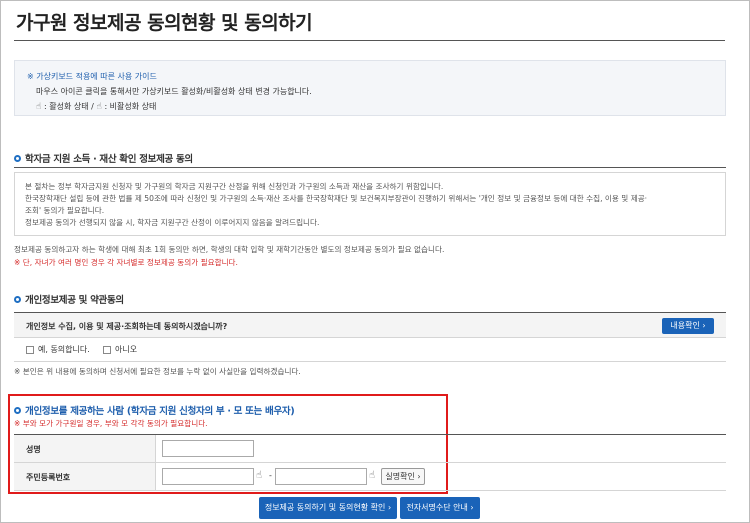 This screenshot has height=523, width=750. What do you see at coordinates (370, 325) in the screenshot?
I see `privacy-question-row: 개인정보 수집, 이용 및 제공·조회하는데 동의하시겠습니까? 내용확인 ›` at bounding box center [370, 325].